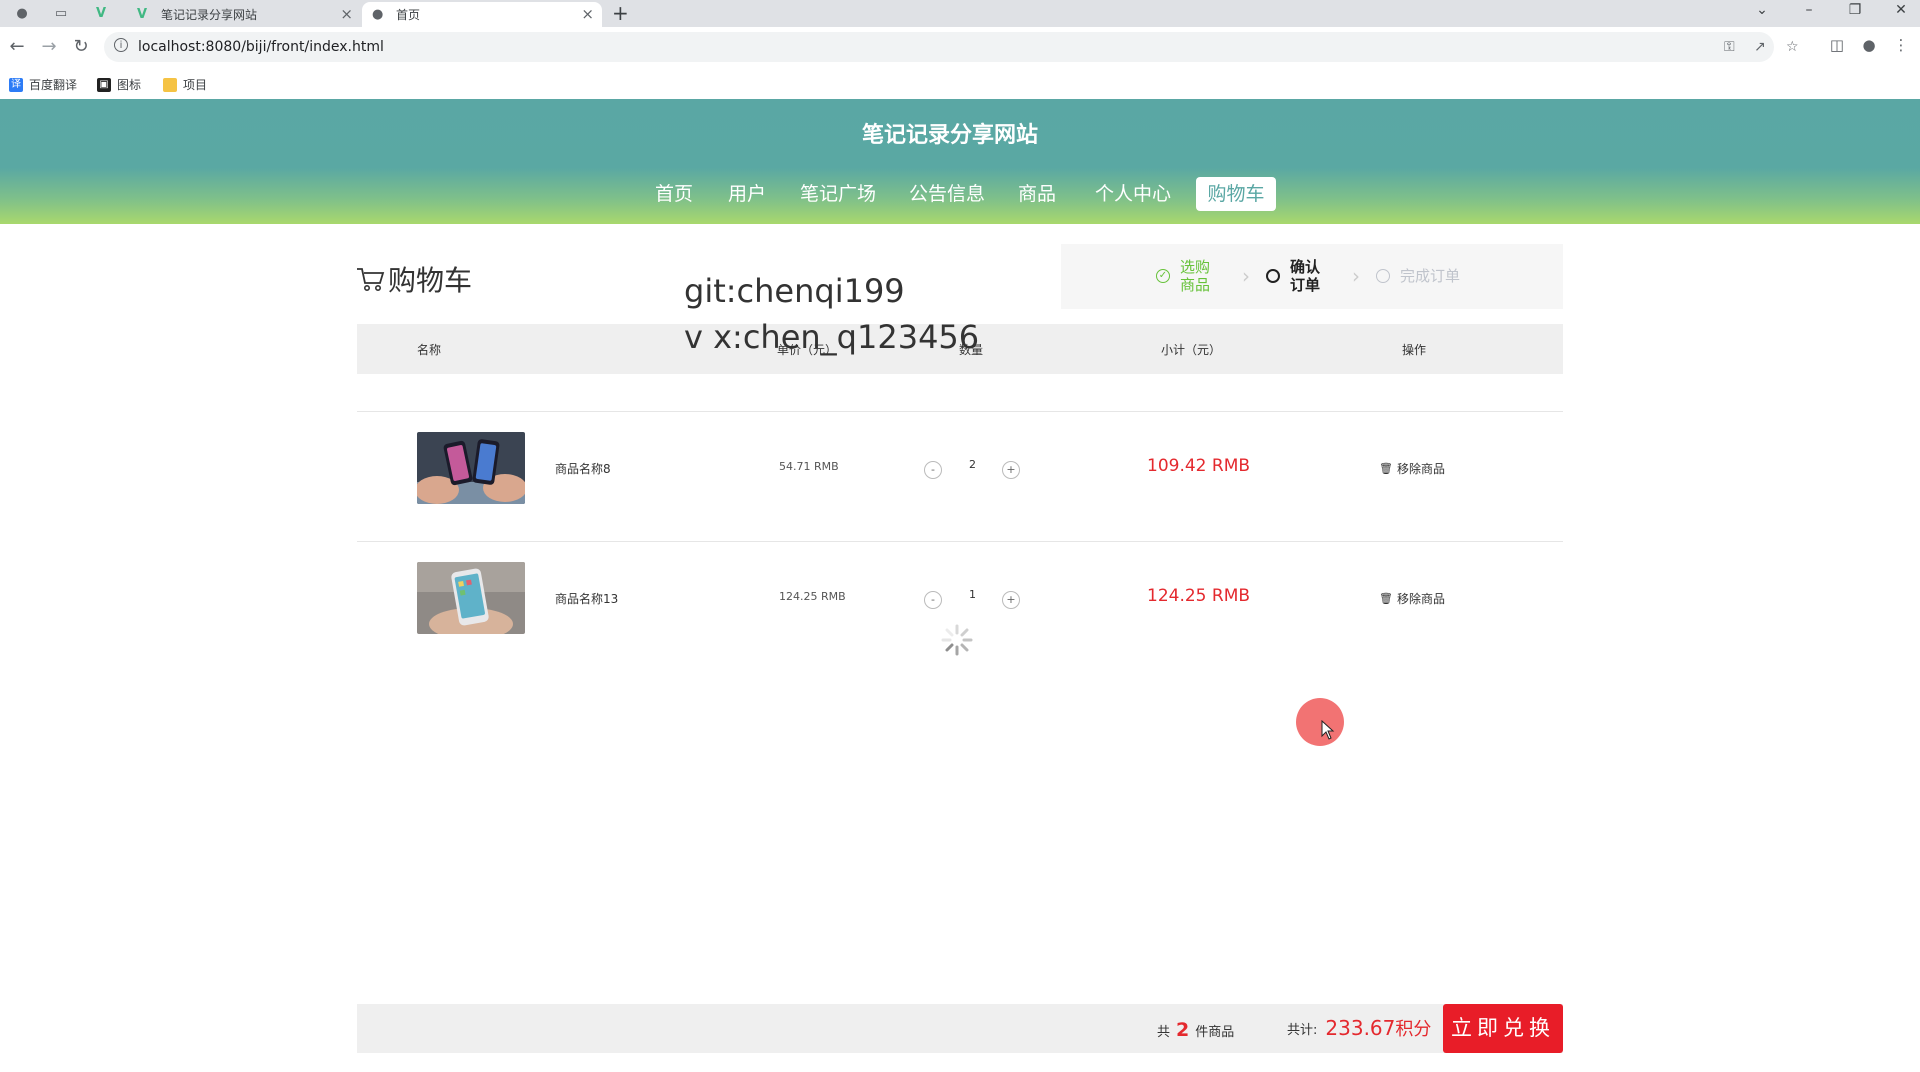 The height and width of the screenshot is (1072, 1920). Describe the element at coordinates (972, 464) in the screenshot. I see `quantity-value: 2` at that location.